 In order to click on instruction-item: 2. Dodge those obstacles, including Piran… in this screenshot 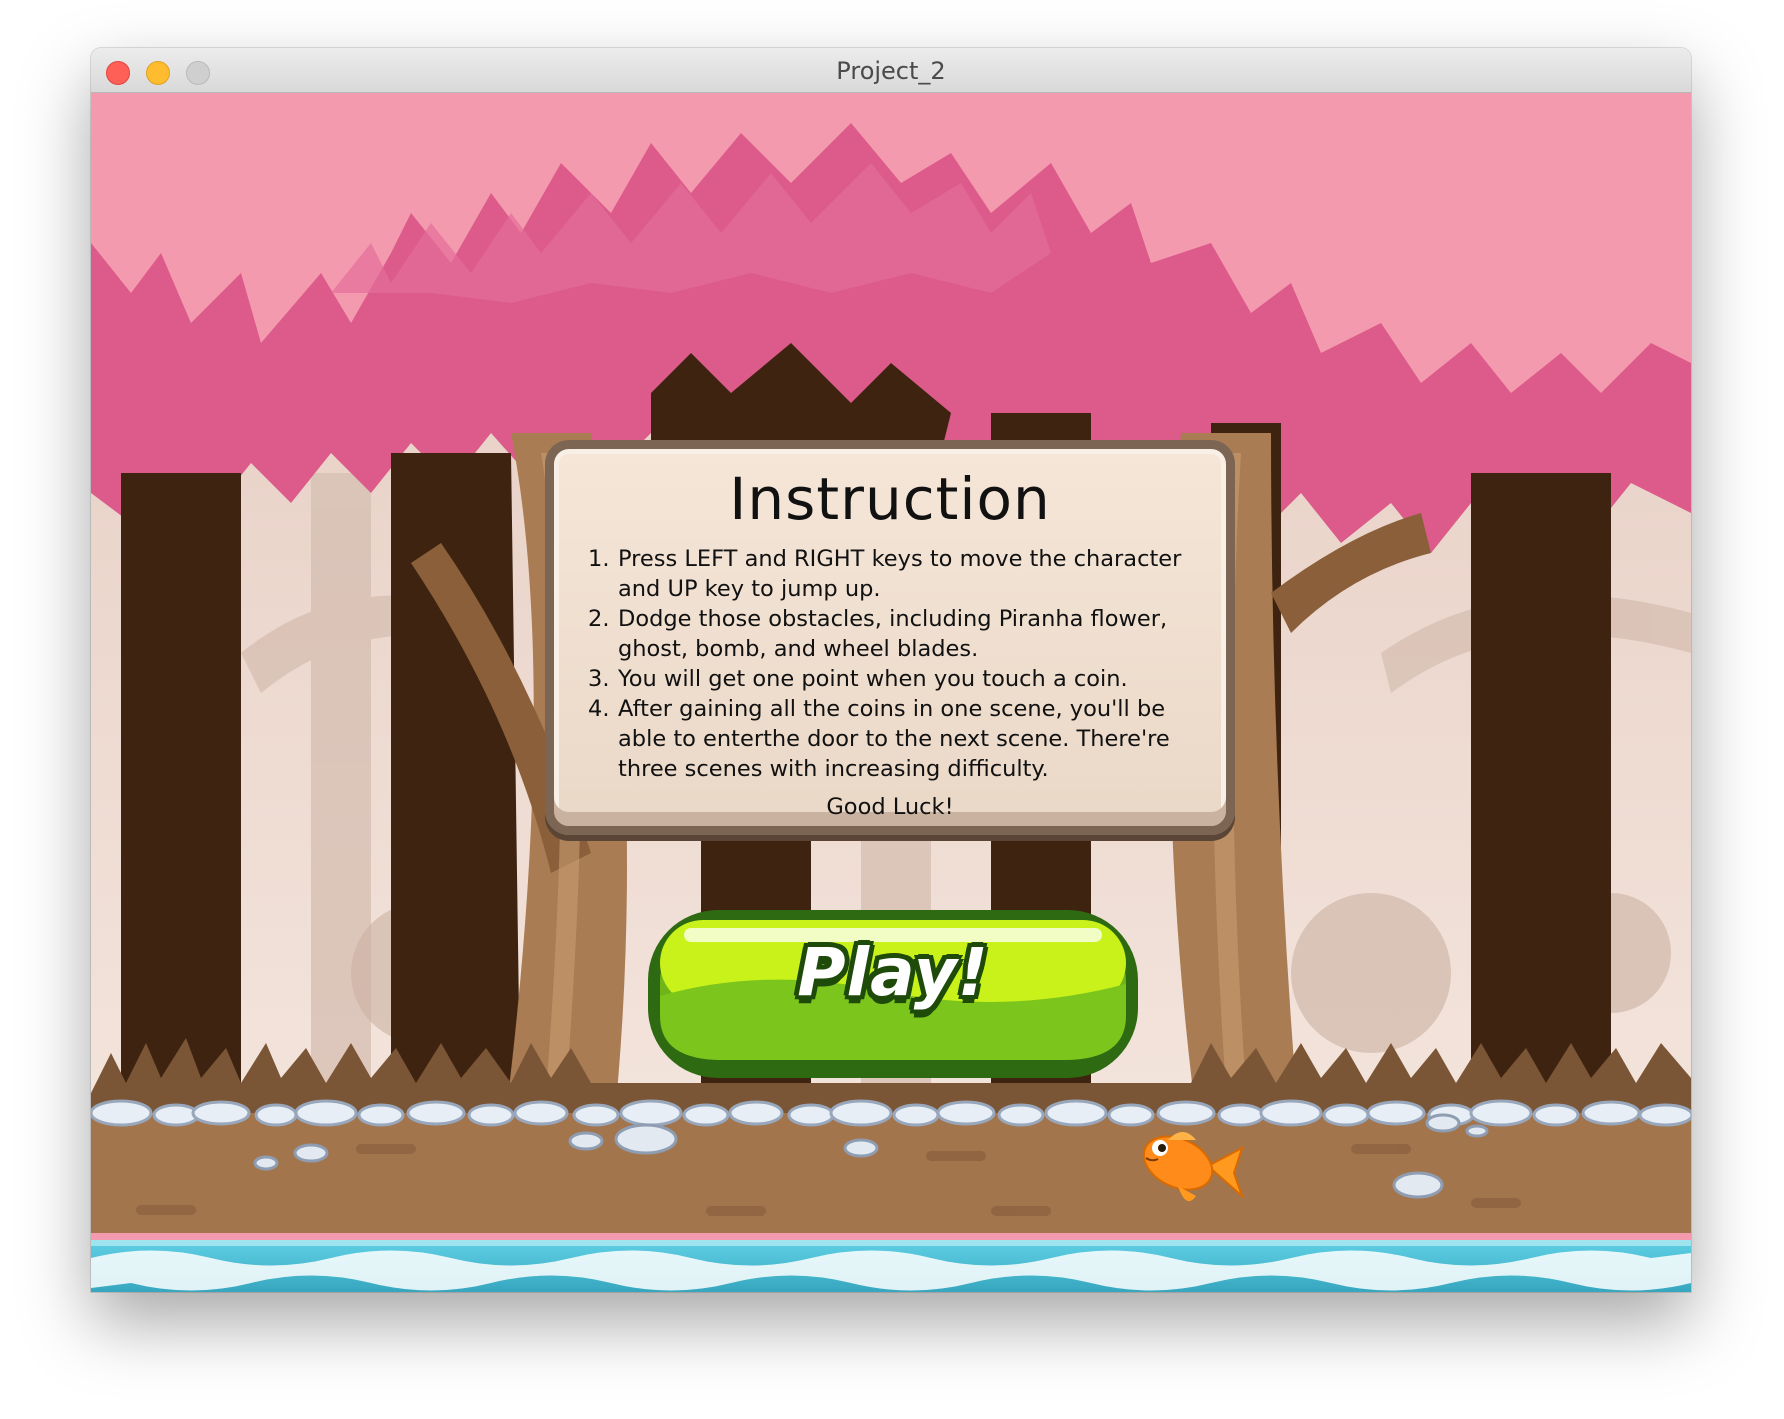, I will do `click(878, 634)`.